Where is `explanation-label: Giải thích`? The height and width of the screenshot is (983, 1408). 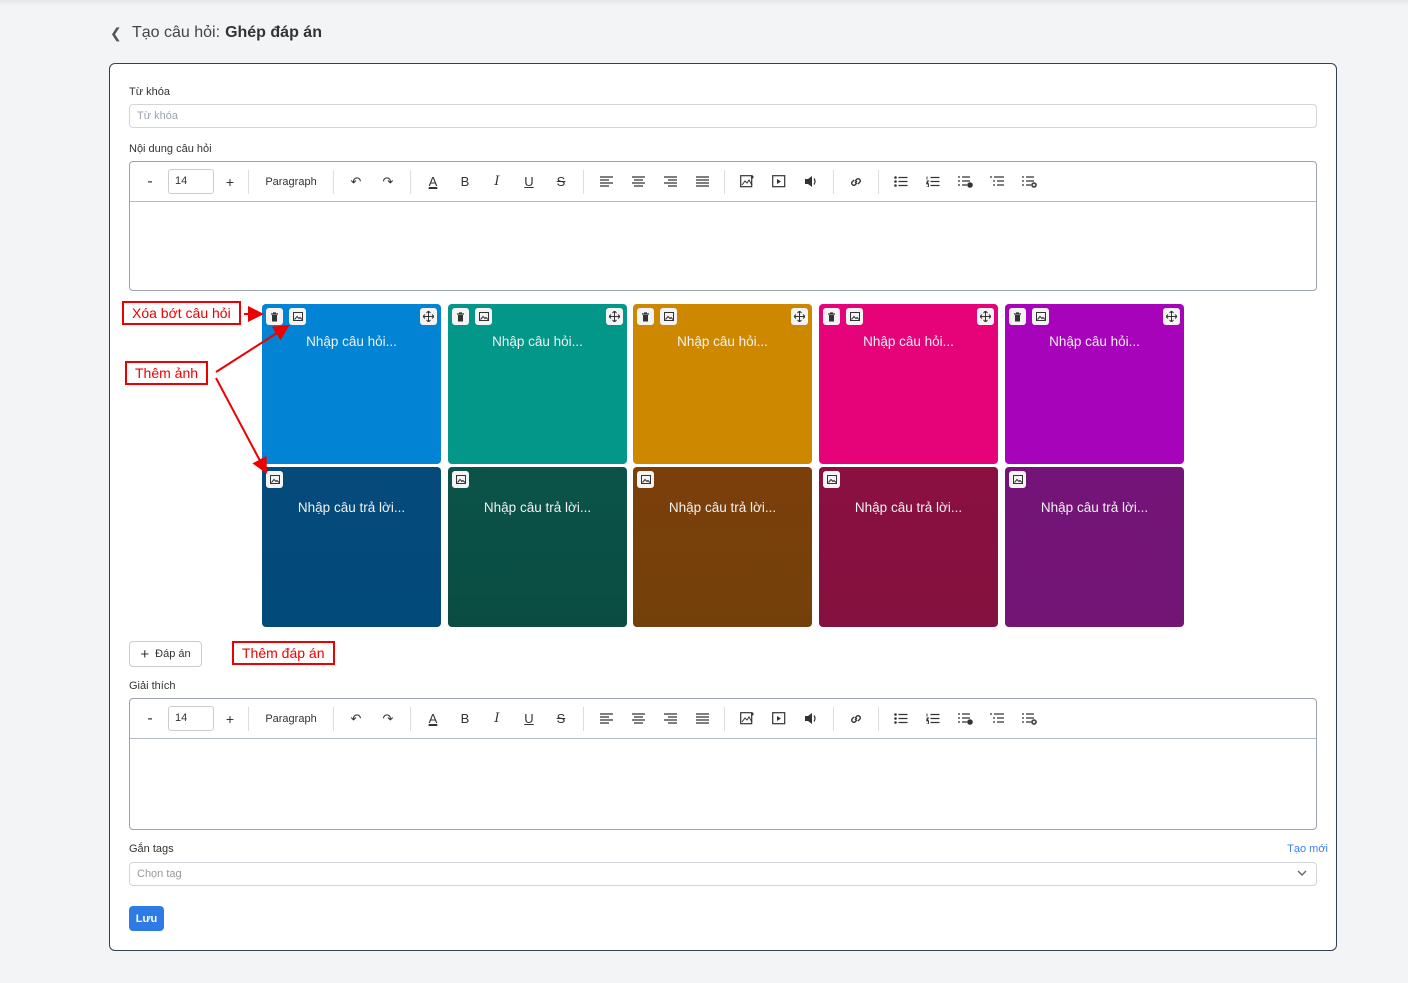 explanation-label: Giải thích is located at coordinates (152, 686).